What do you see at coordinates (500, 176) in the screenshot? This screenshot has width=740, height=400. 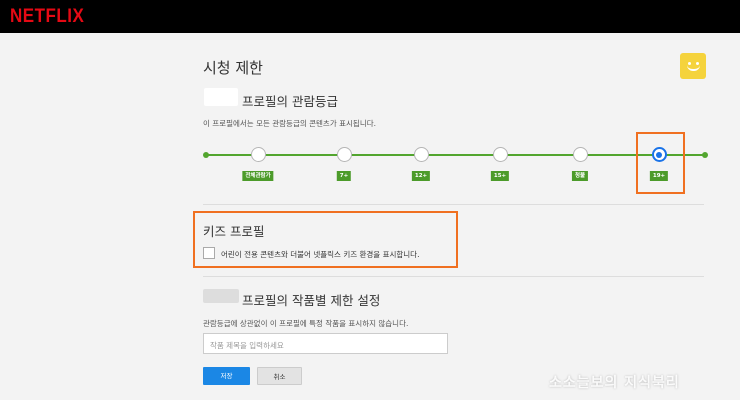 I see `rating-badge-15: 15+` at bounding box center [500, 176].